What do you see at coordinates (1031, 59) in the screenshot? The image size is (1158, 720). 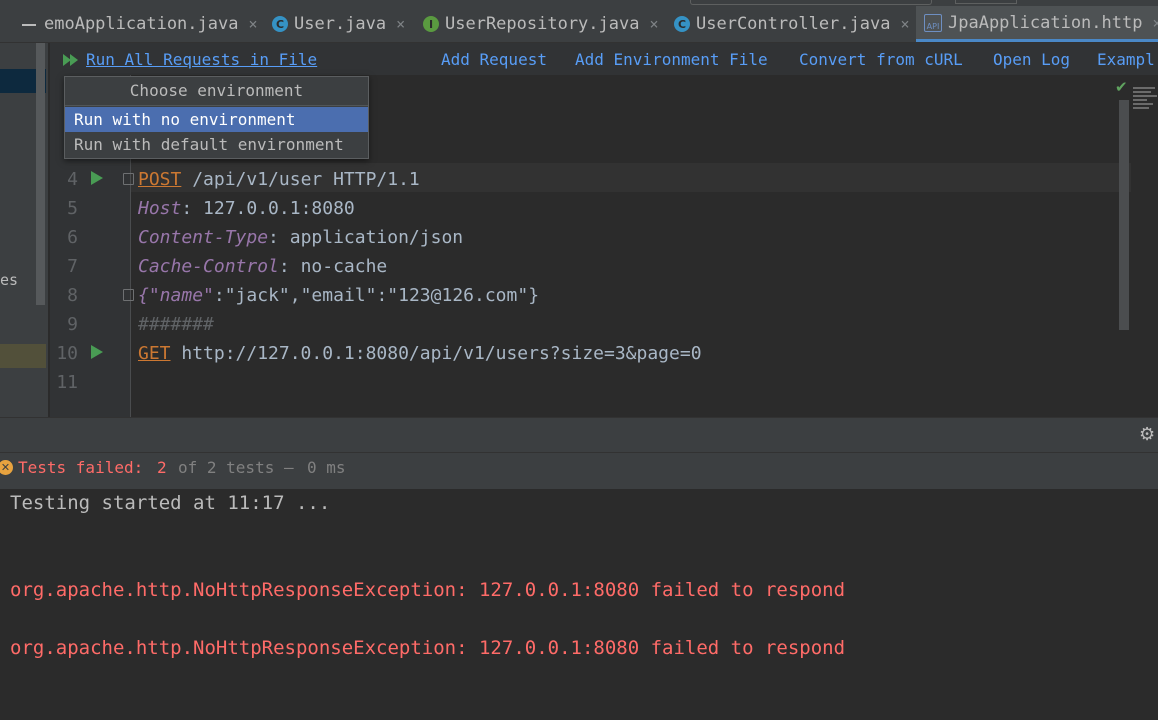 I see `open-log-link: Open Log` at bounding box center [1031, 59].